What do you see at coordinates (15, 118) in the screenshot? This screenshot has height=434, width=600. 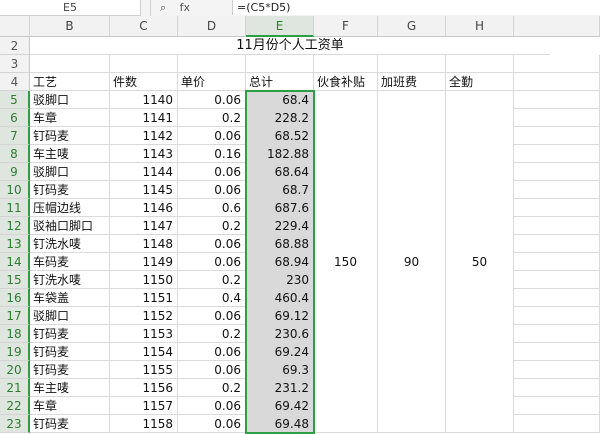 I see `row-header-6: 6` at bounding box center [15, 118].